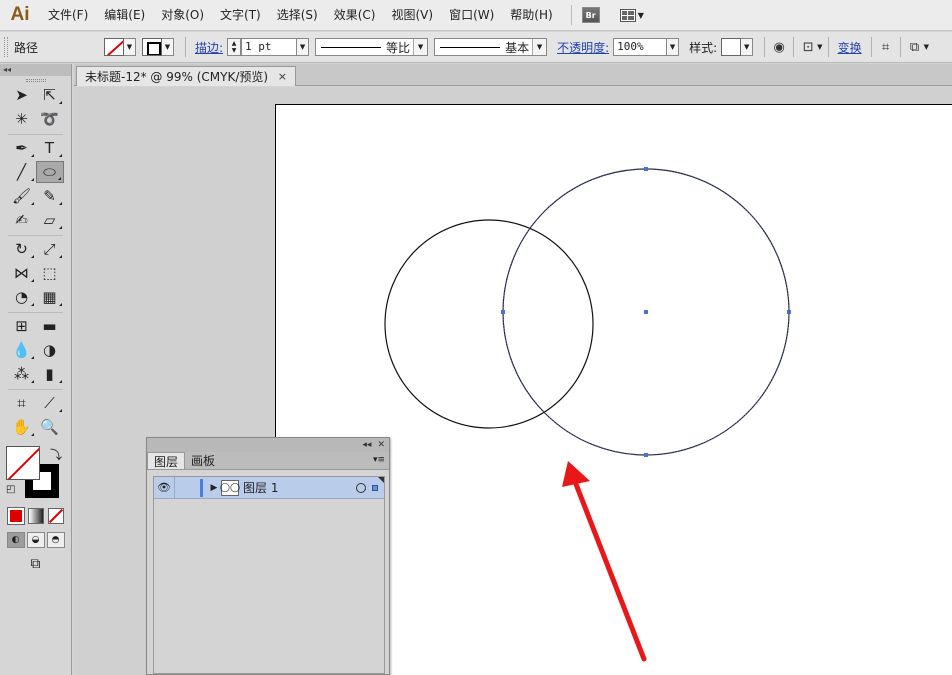 The width and height of the screenshot is (952, 675). I want to click on menu-file: 文件(F), so click(68, 15).